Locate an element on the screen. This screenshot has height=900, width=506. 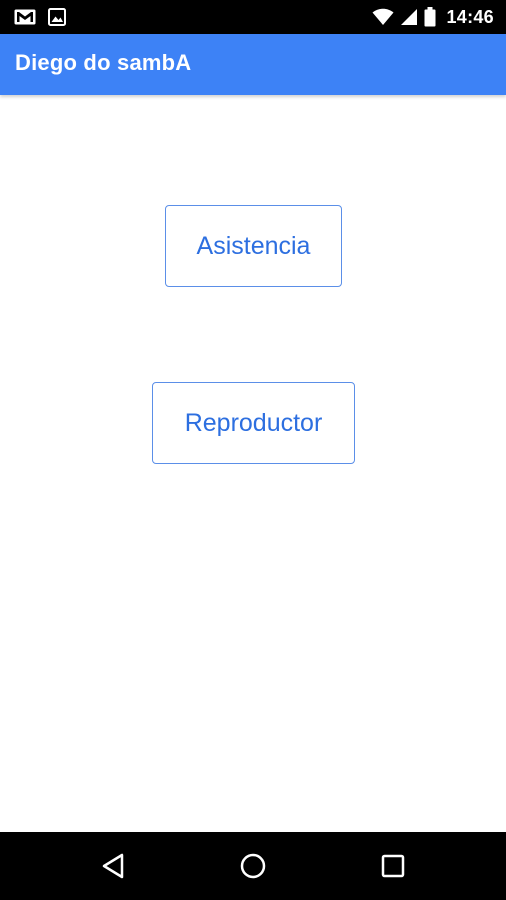
recents-icon is located at coordinates (393, 866).